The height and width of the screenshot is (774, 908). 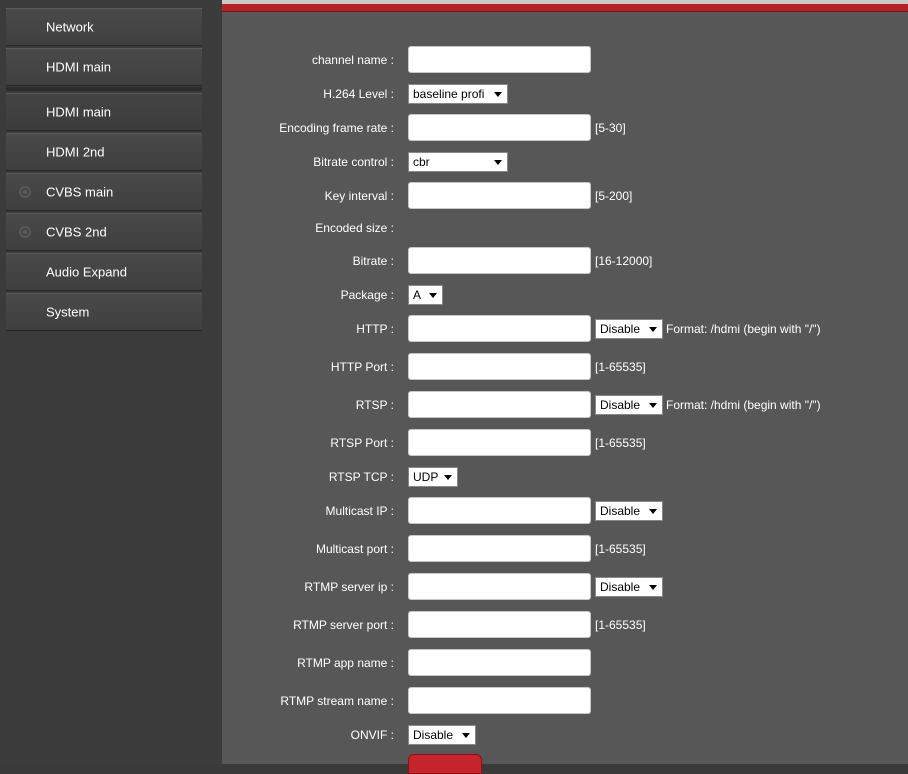 I want to click on sidebar-item-label: Network, so click(x=70, y=27).